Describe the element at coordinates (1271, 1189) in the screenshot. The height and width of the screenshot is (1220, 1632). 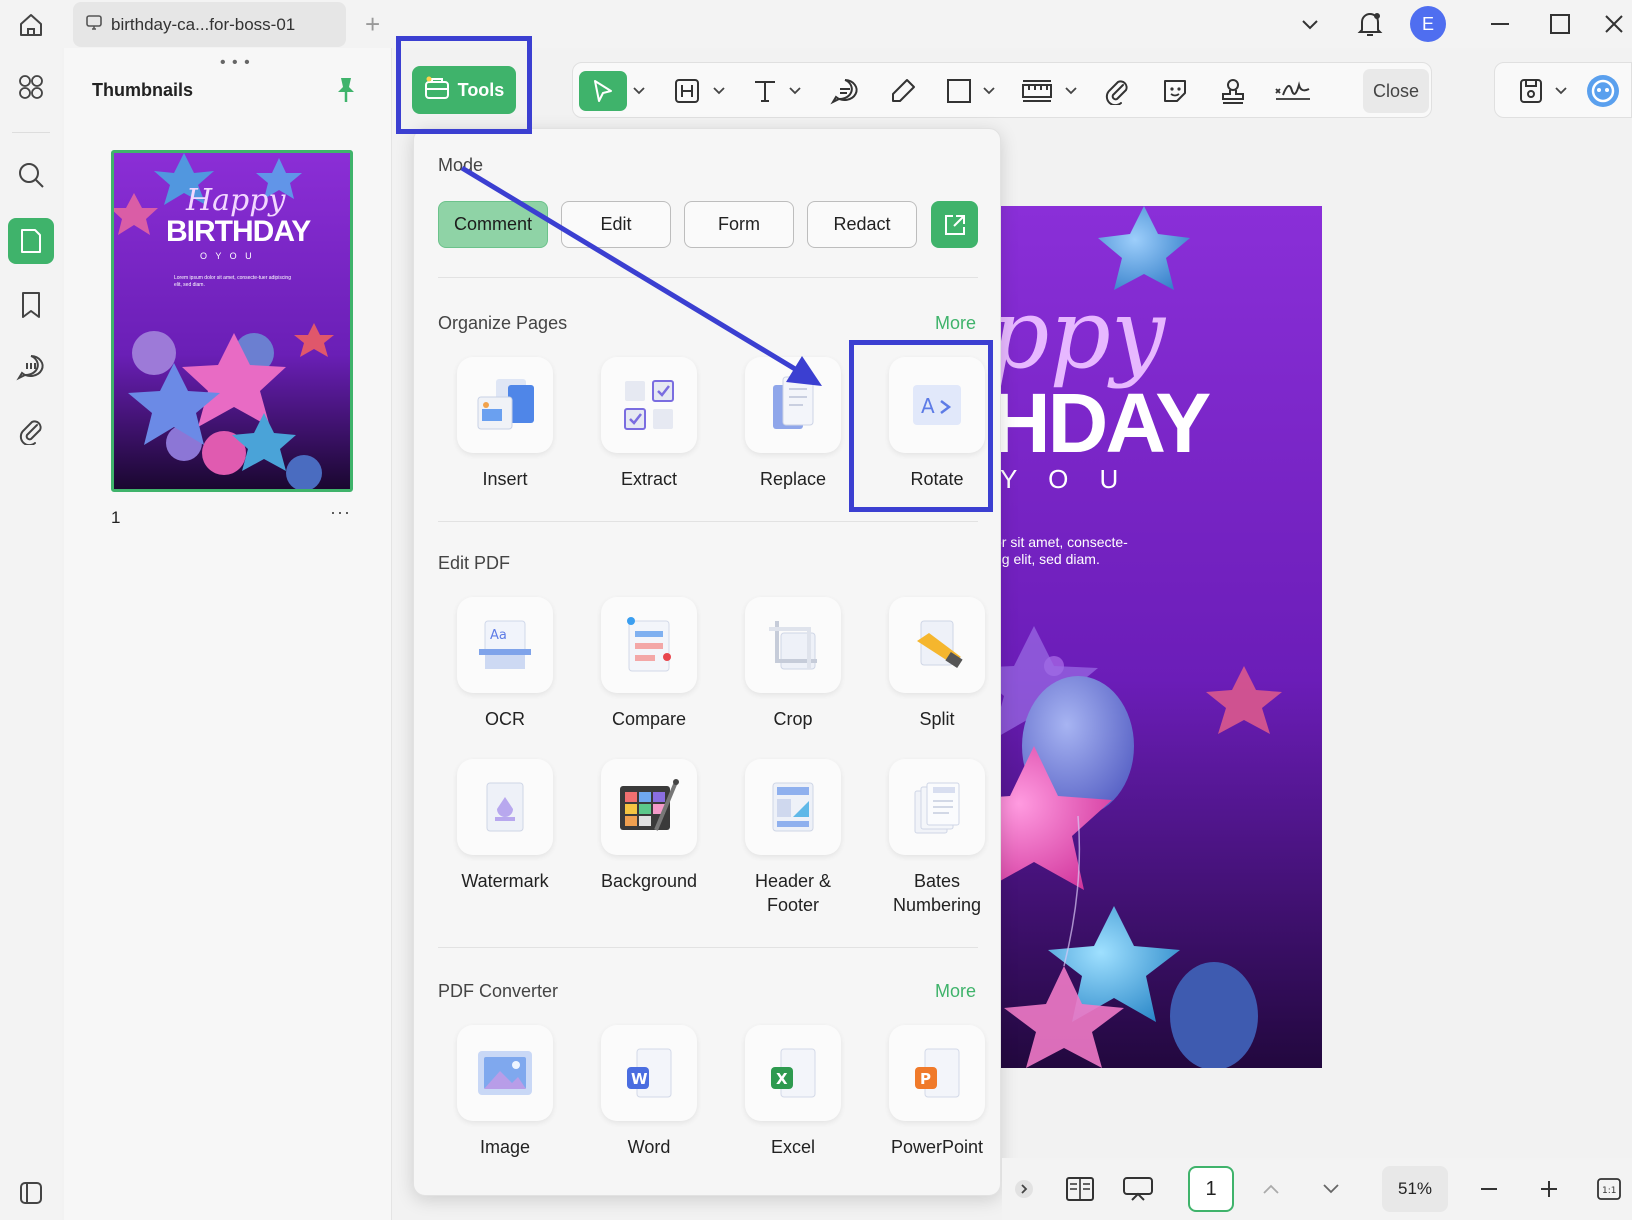
I see `previous-page-icon` at that location.